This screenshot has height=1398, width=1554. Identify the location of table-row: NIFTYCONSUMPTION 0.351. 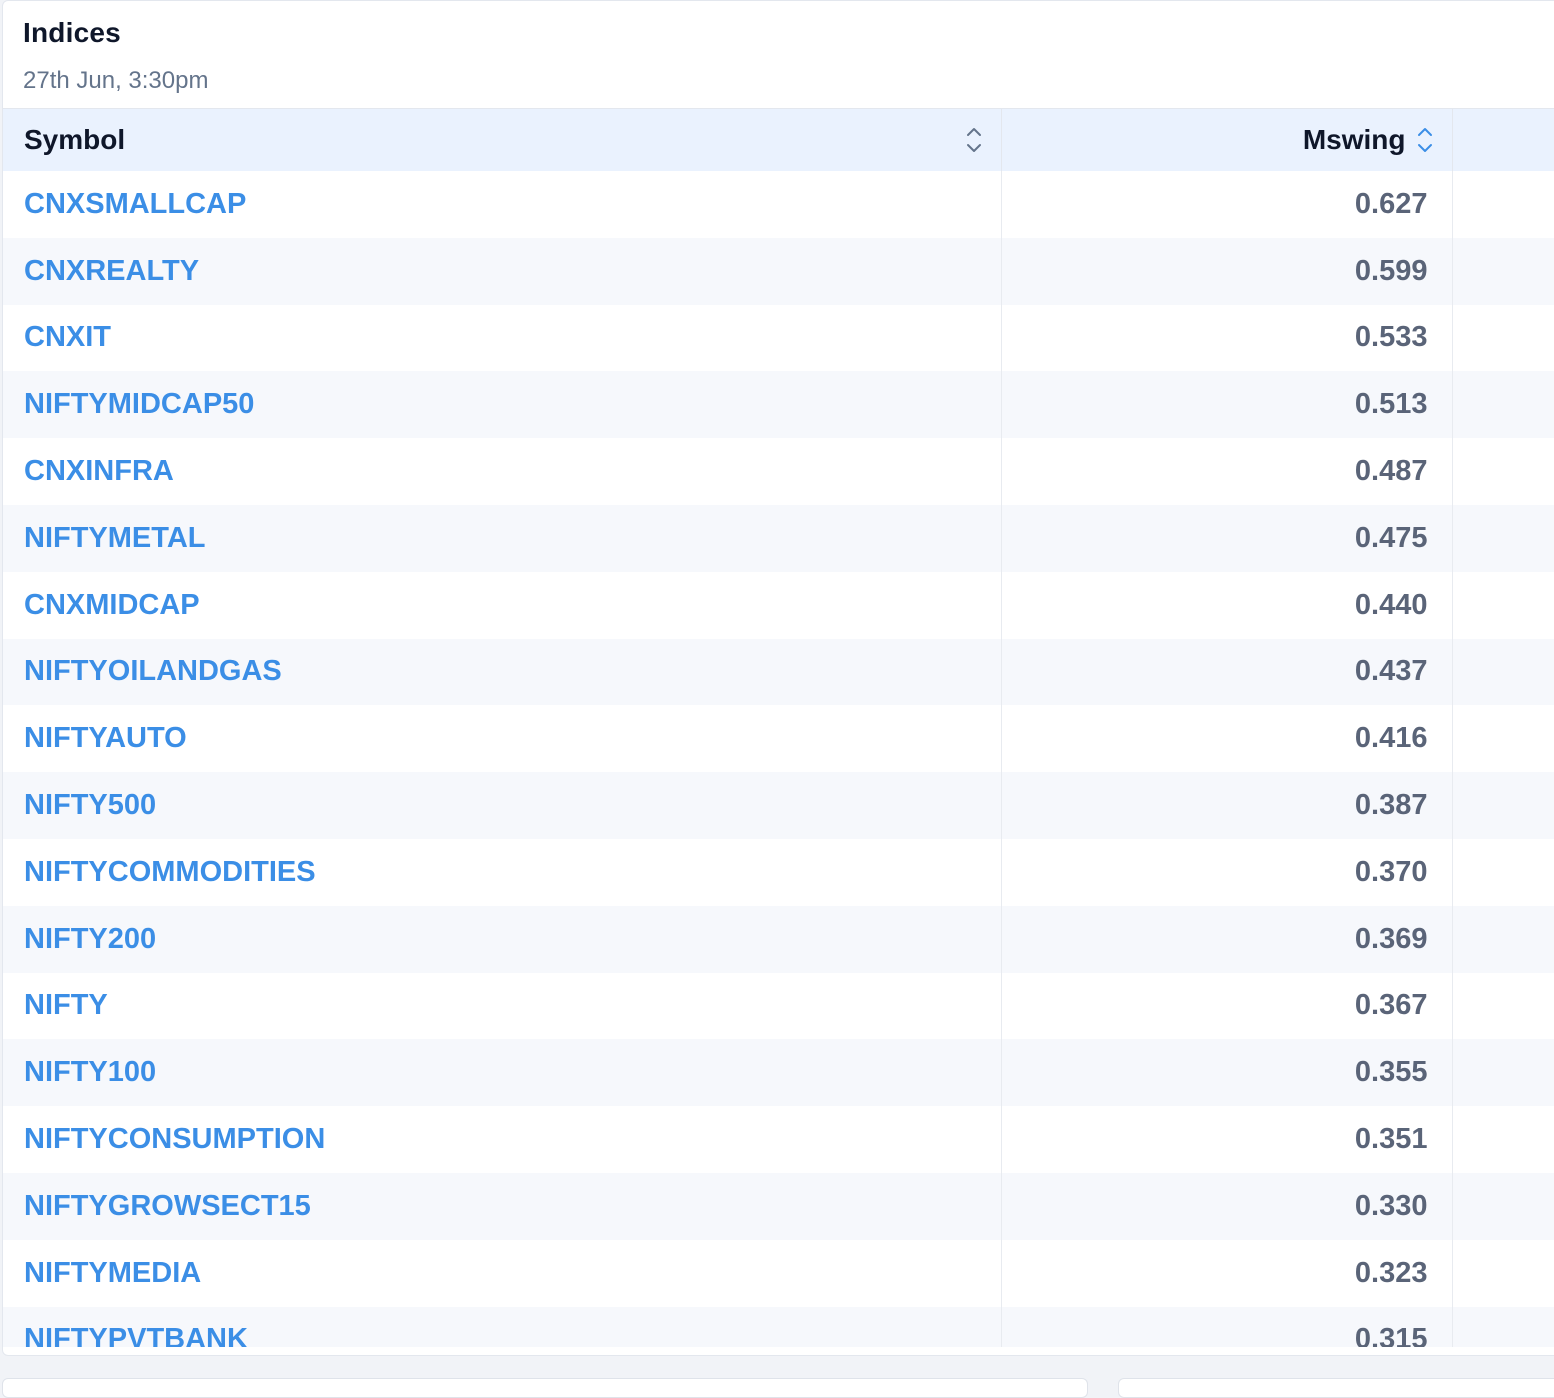
(778, 1139).